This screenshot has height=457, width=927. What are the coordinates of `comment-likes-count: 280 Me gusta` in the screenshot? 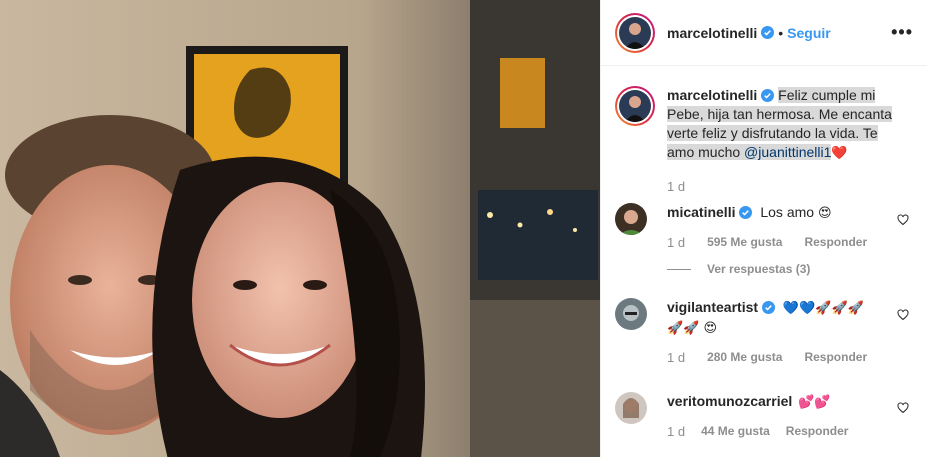 It's located at (744, 357).